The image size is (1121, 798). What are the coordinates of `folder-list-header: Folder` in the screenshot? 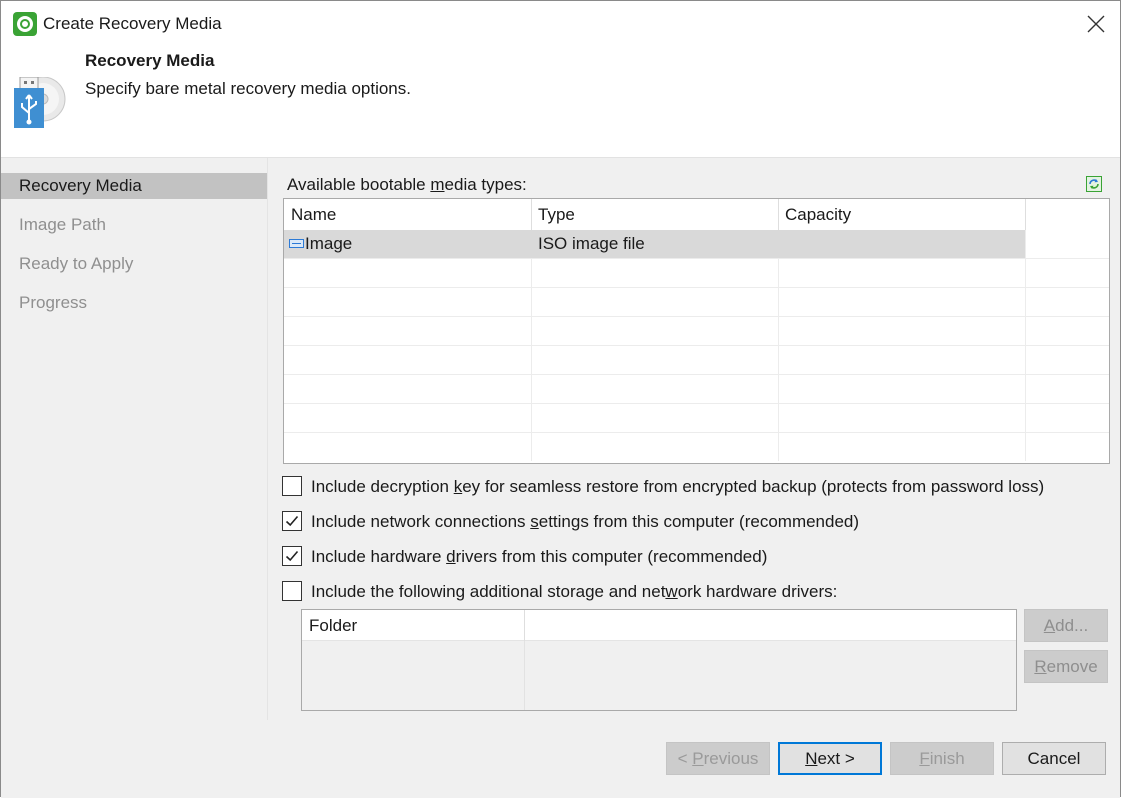 It's located at (659, 625).